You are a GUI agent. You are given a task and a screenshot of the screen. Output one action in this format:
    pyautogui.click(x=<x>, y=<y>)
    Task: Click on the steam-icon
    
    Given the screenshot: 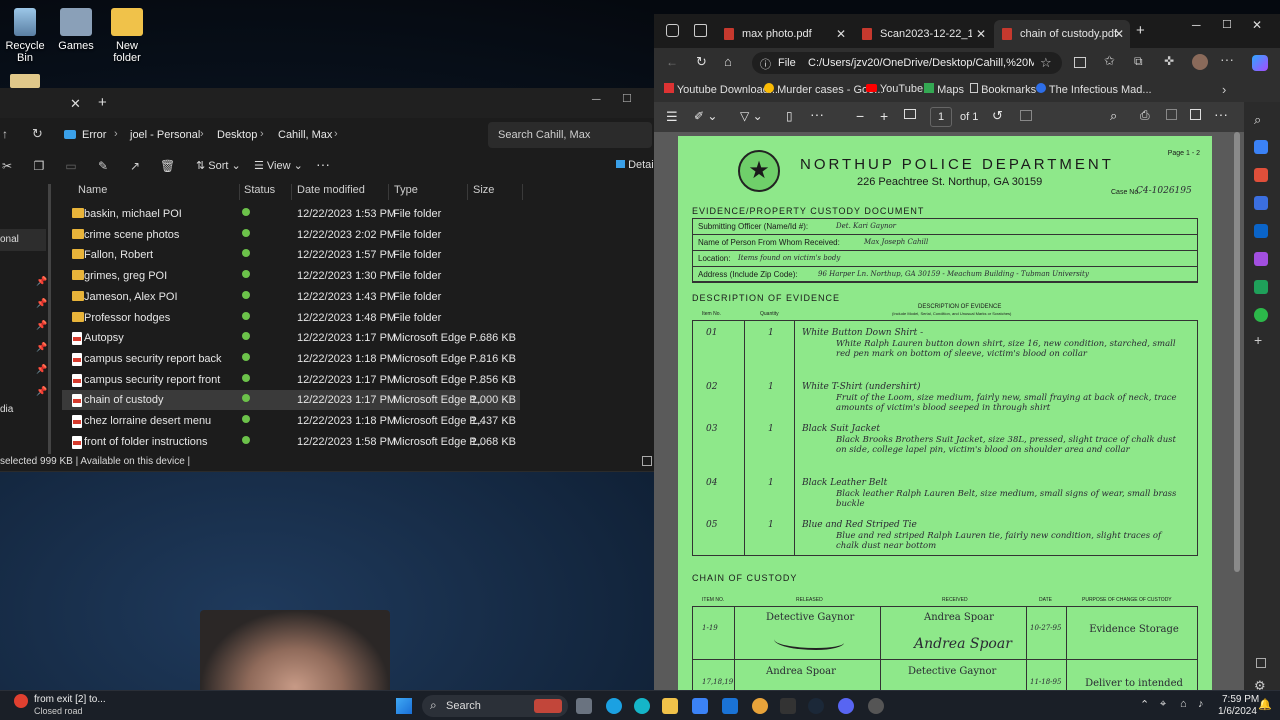 What is the action you would take?
    pyautogui.click(x=816, y=706)
    